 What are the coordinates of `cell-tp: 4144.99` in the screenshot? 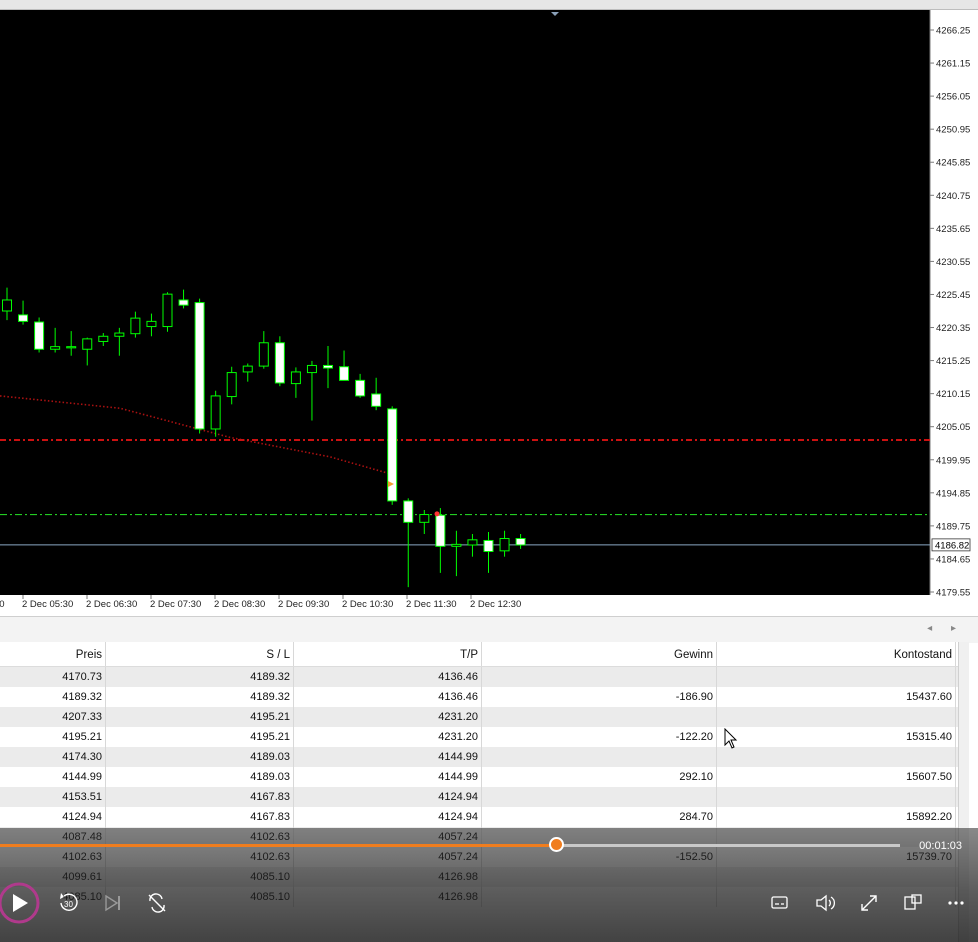 It's located at (388, 777).